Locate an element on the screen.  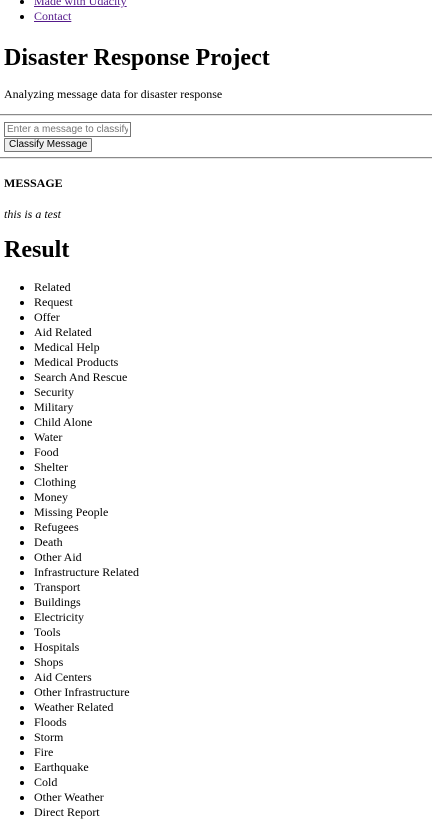
result-category-item: Money is located at coordinates (86, 497).